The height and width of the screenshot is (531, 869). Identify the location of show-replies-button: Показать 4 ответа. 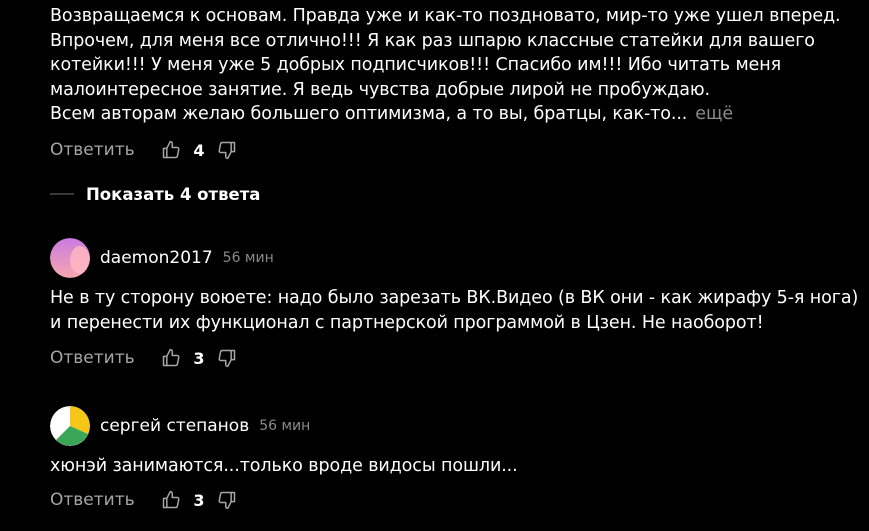
(155, 194).